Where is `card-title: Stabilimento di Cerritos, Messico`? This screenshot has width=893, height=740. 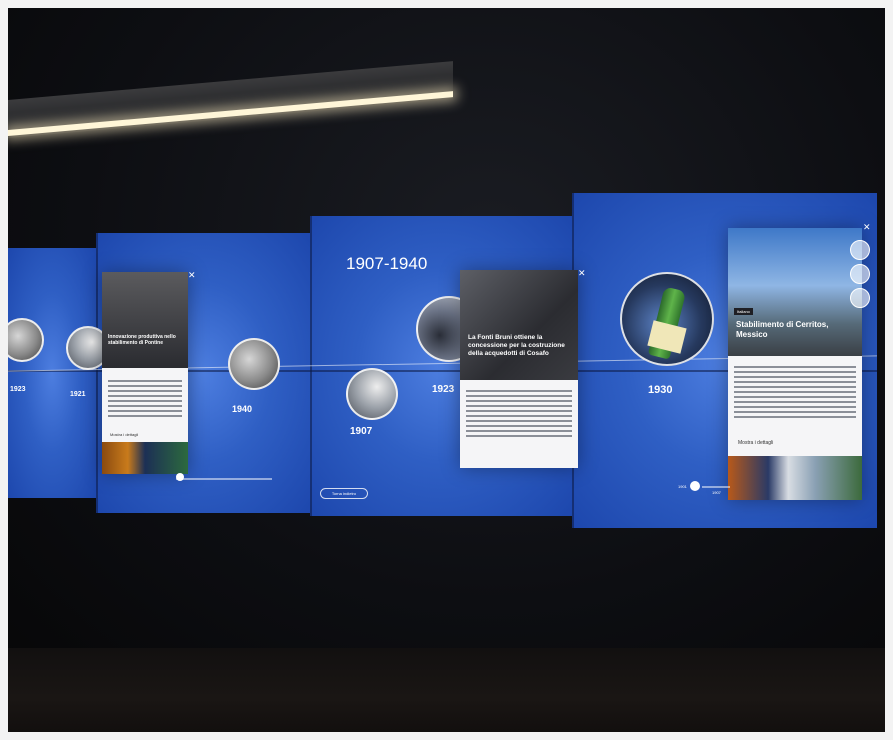
card-title: Stabilimento di Cerritos, Messico is located at coordinates (782, 329).